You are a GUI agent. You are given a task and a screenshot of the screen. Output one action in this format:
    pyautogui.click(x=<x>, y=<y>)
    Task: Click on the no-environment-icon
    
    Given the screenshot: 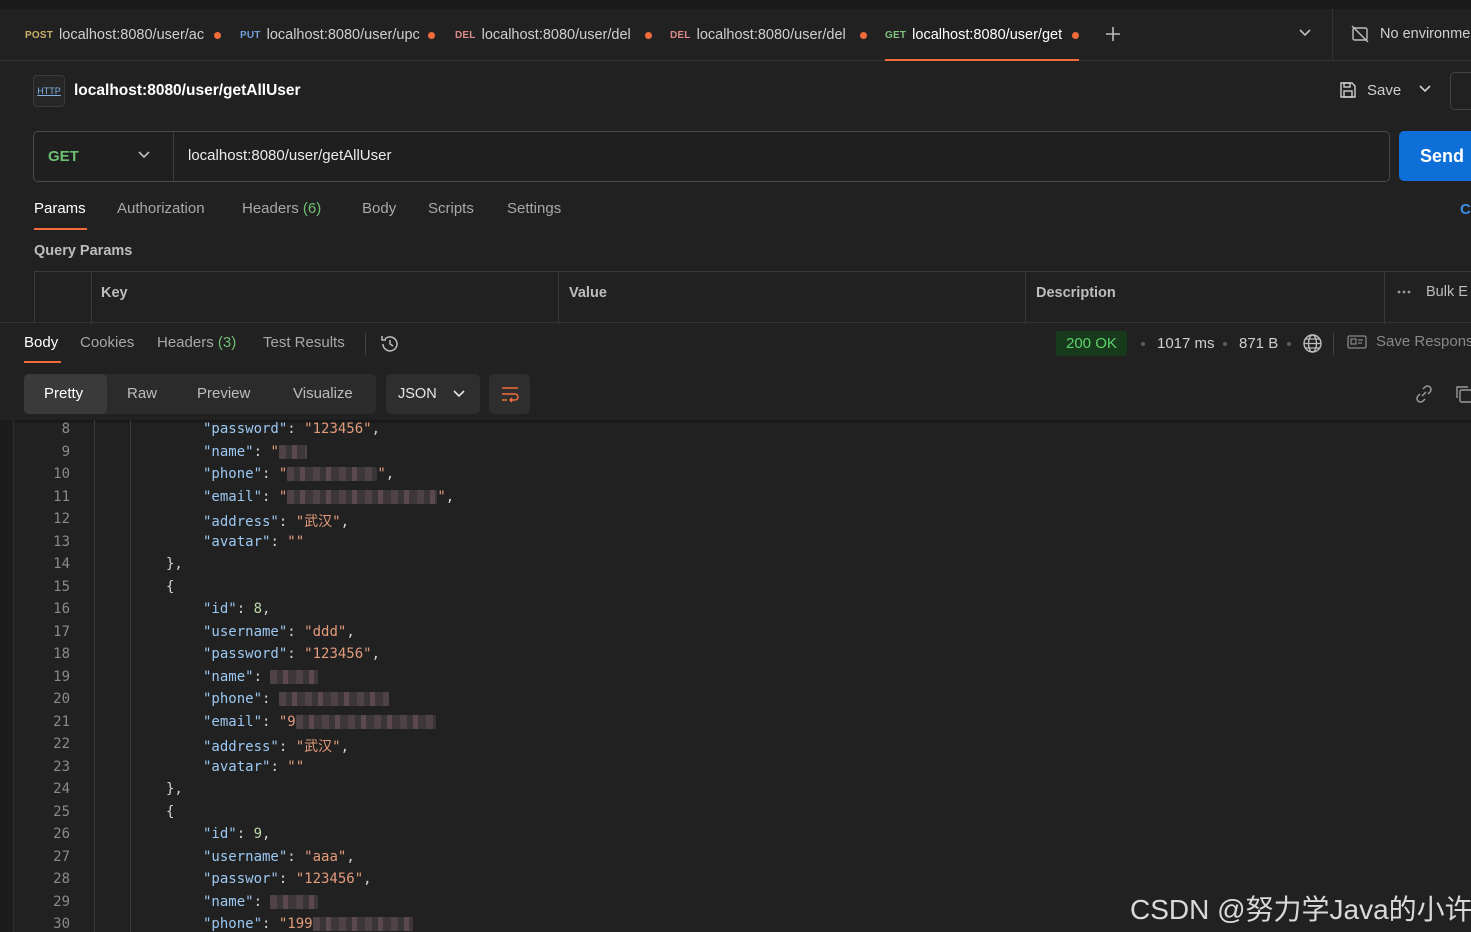 What is the action you would take?
    pyautogui.click(x=1360, y=34)
    